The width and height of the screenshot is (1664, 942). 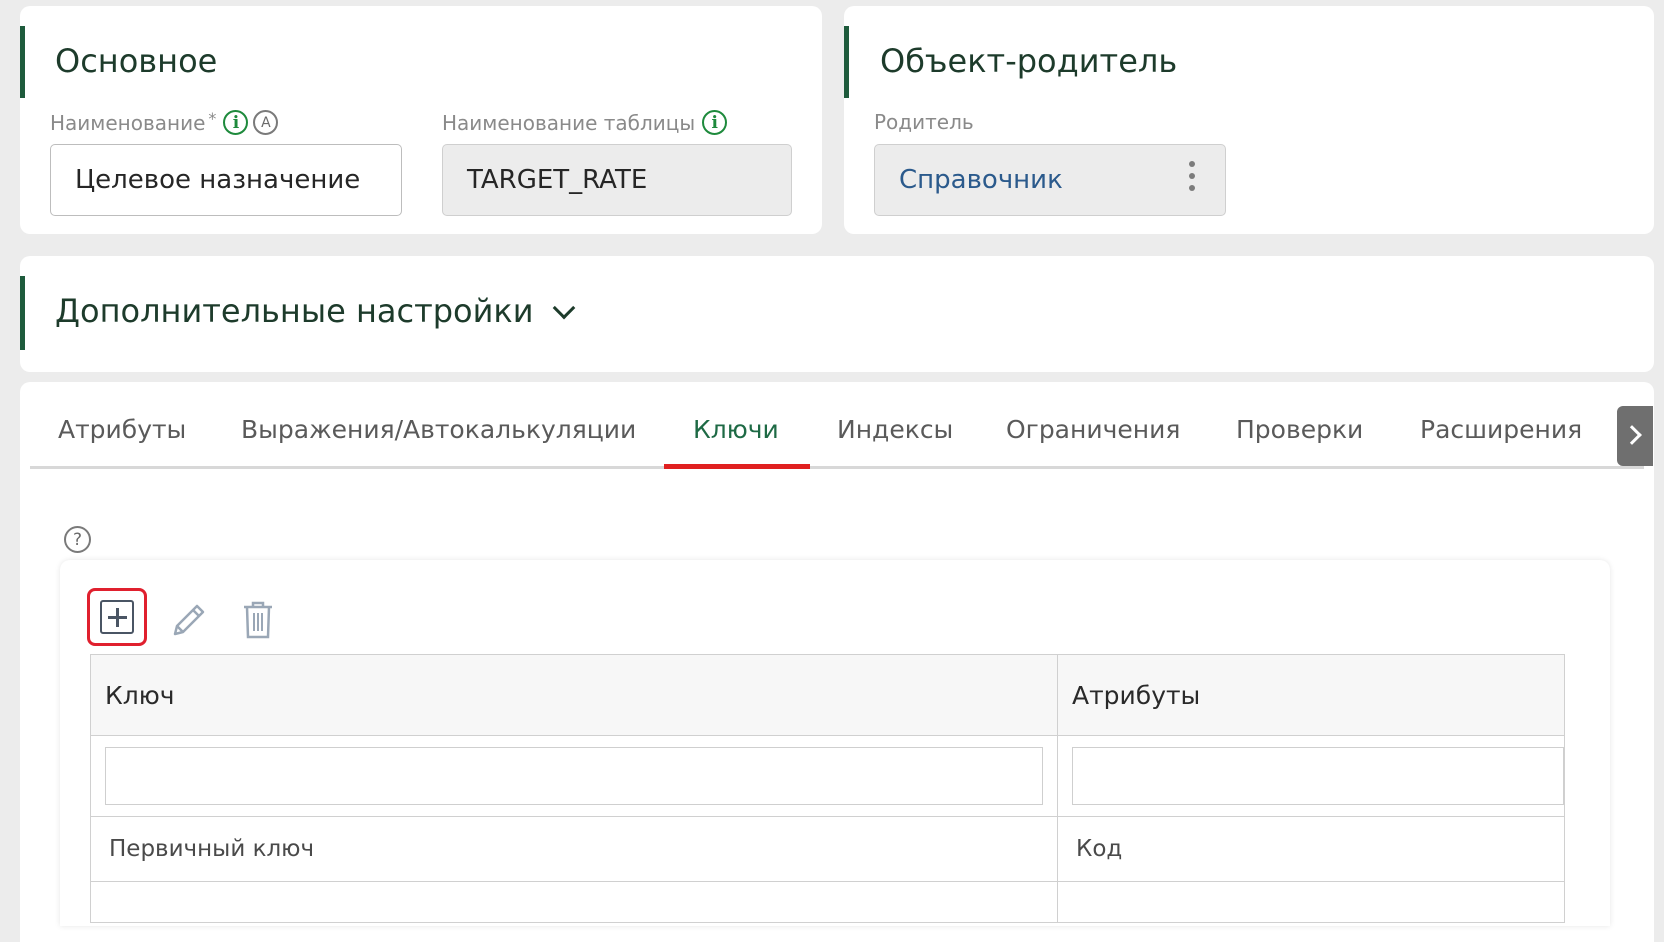 I want to click on tabs-divider, so click(x=837, y=467).